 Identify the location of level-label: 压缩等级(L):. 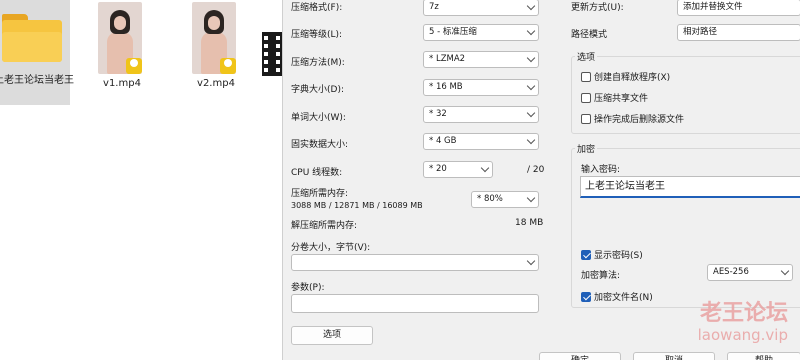
(317, 35).